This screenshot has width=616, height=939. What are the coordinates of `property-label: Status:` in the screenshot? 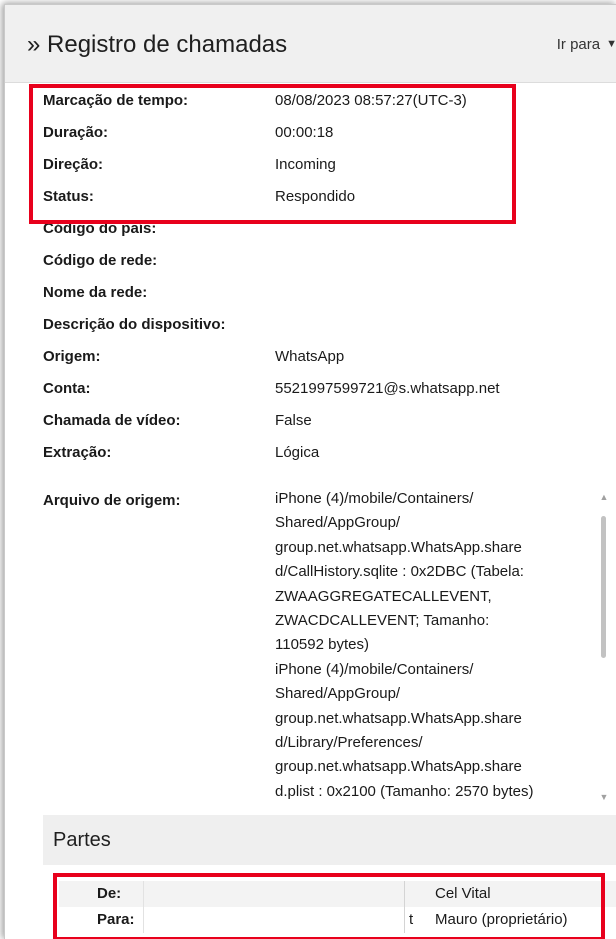 It's located at (68, 196).